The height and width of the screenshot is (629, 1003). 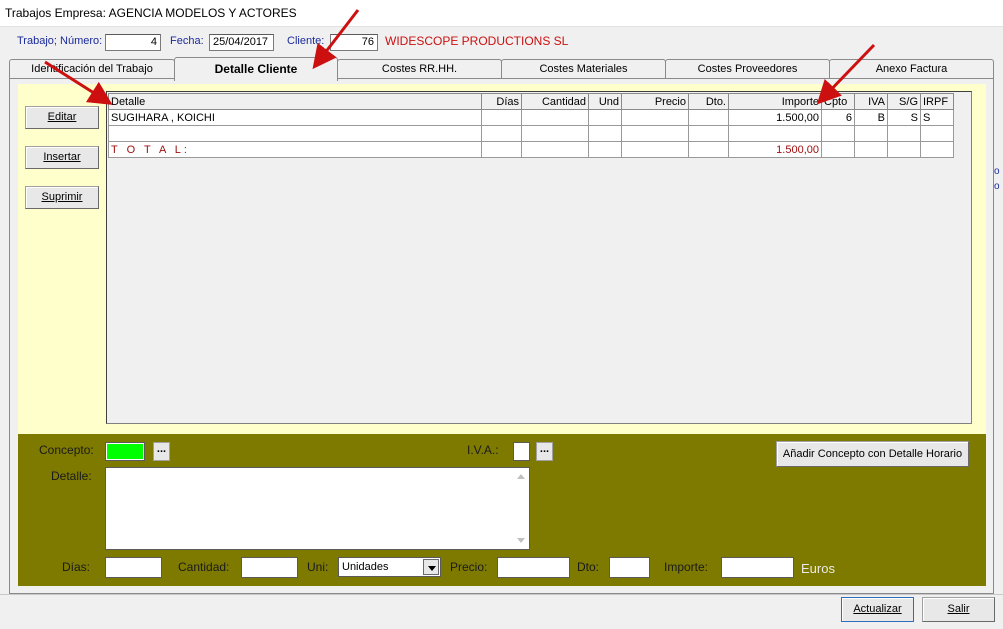 What do you see at coordinates (904, 117) in the screenshot?
I see `cell-sg: S` at bounding box center [904, 117].